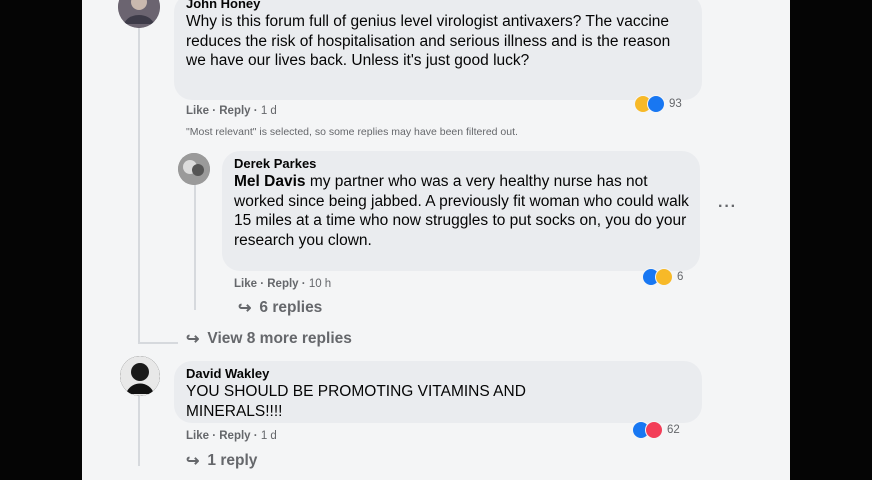 This screenshot has width=872, height=480. Describe the element at coordinates (232, 460) in the screenshot. I see `replies-count: 1 reply` at that location.